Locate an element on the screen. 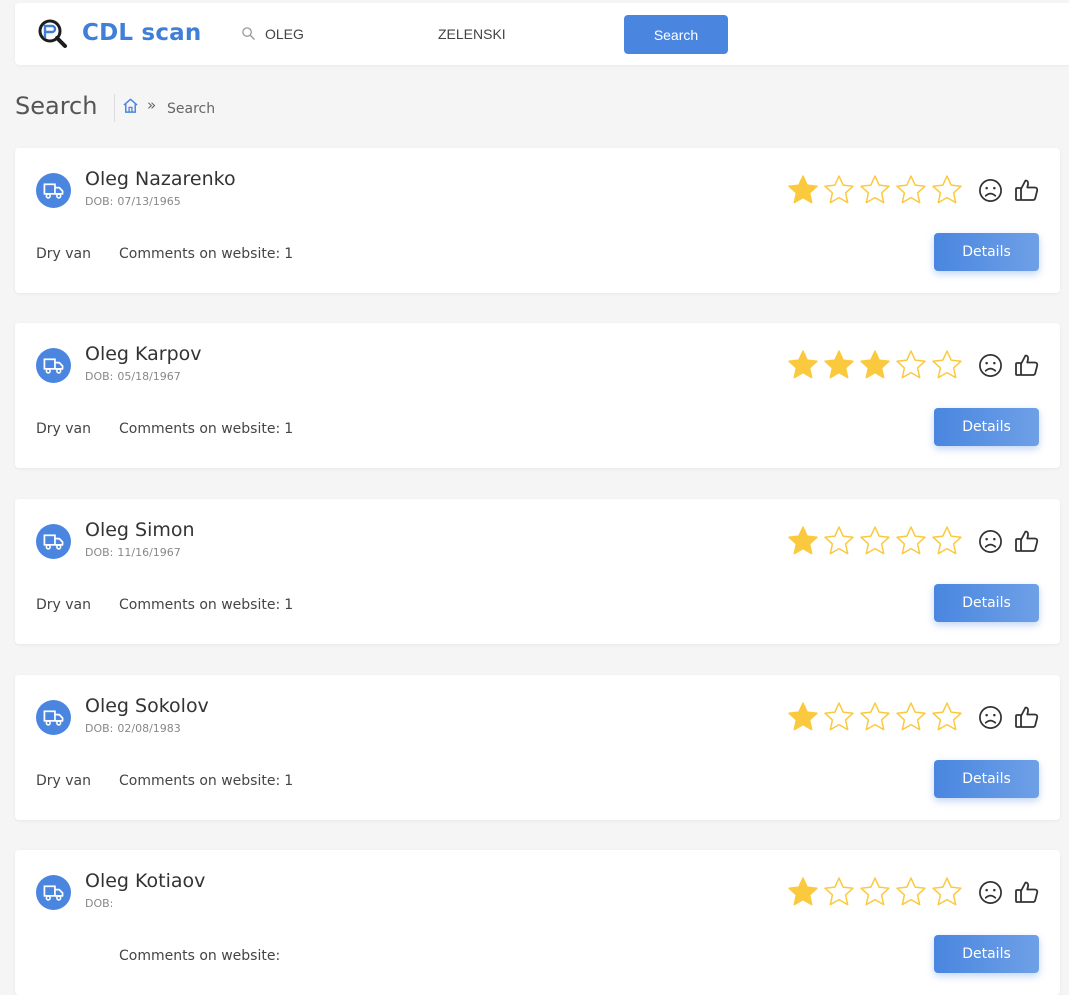 The height and width of the screenshot is (995, 1069). driver-name: Oleg Nazarenko is located at coordinates (160, 179).